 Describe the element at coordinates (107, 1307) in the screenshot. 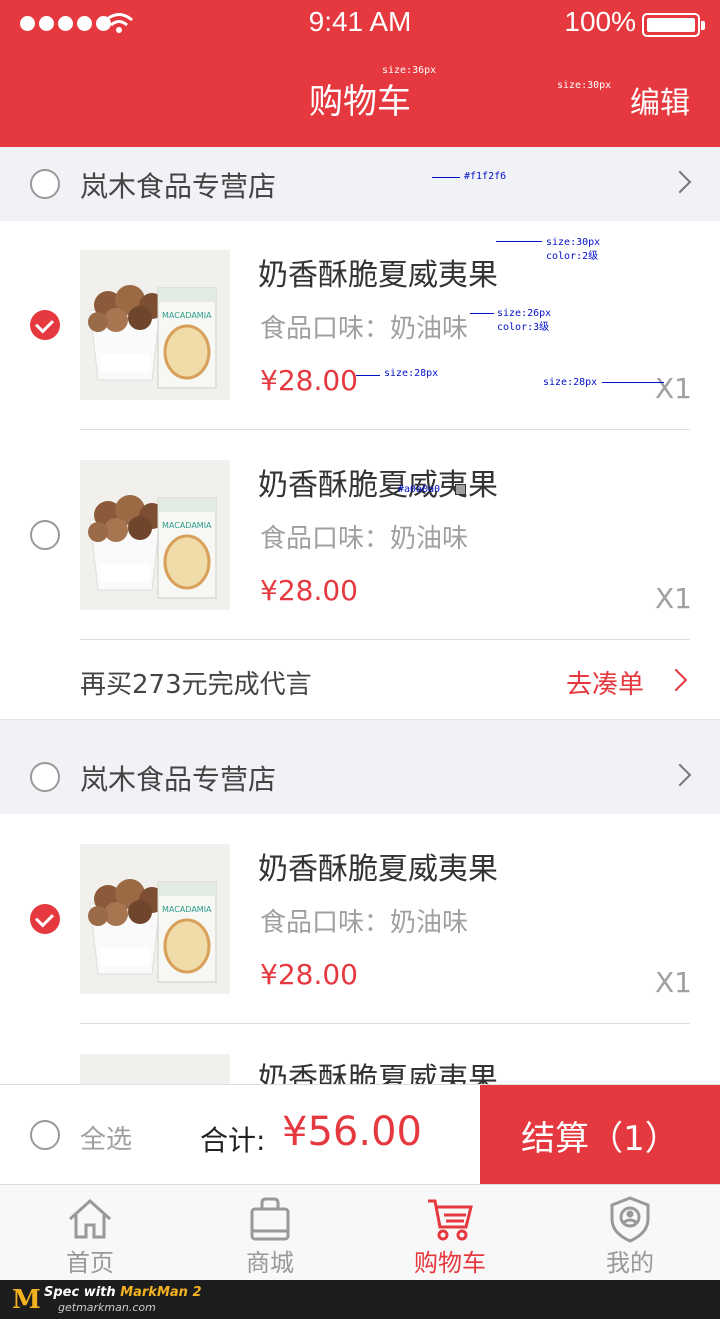

I see `markman-url: getmarkman.com` at that location.